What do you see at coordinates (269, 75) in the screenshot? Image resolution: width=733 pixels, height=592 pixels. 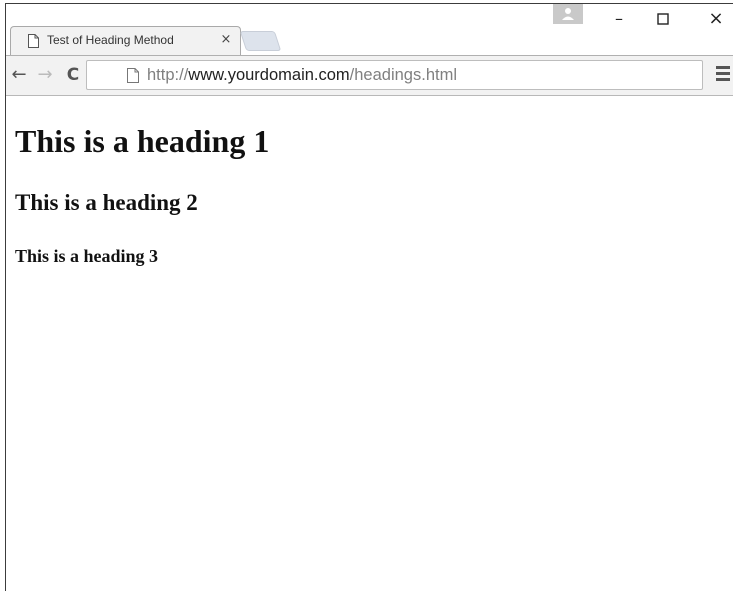 I see `url-host: www.yourdomain.com` at bounding box center [269, 75].